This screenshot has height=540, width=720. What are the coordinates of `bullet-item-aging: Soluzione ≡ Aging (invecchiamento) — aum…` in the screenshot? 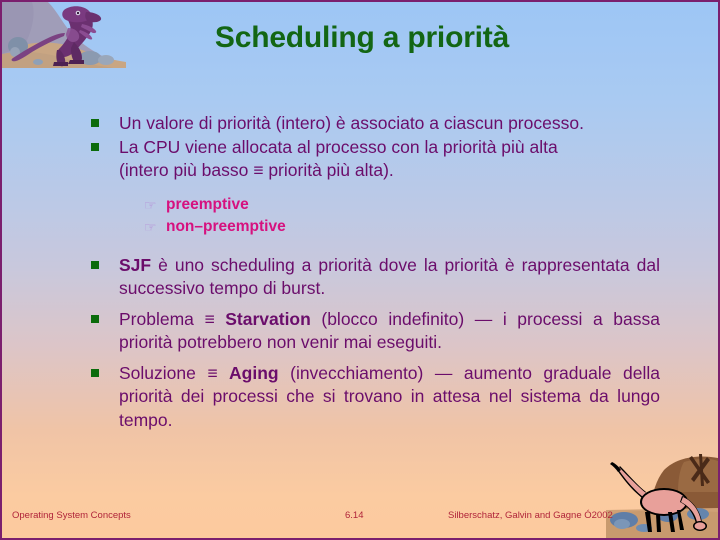 It's located at (375, 397).